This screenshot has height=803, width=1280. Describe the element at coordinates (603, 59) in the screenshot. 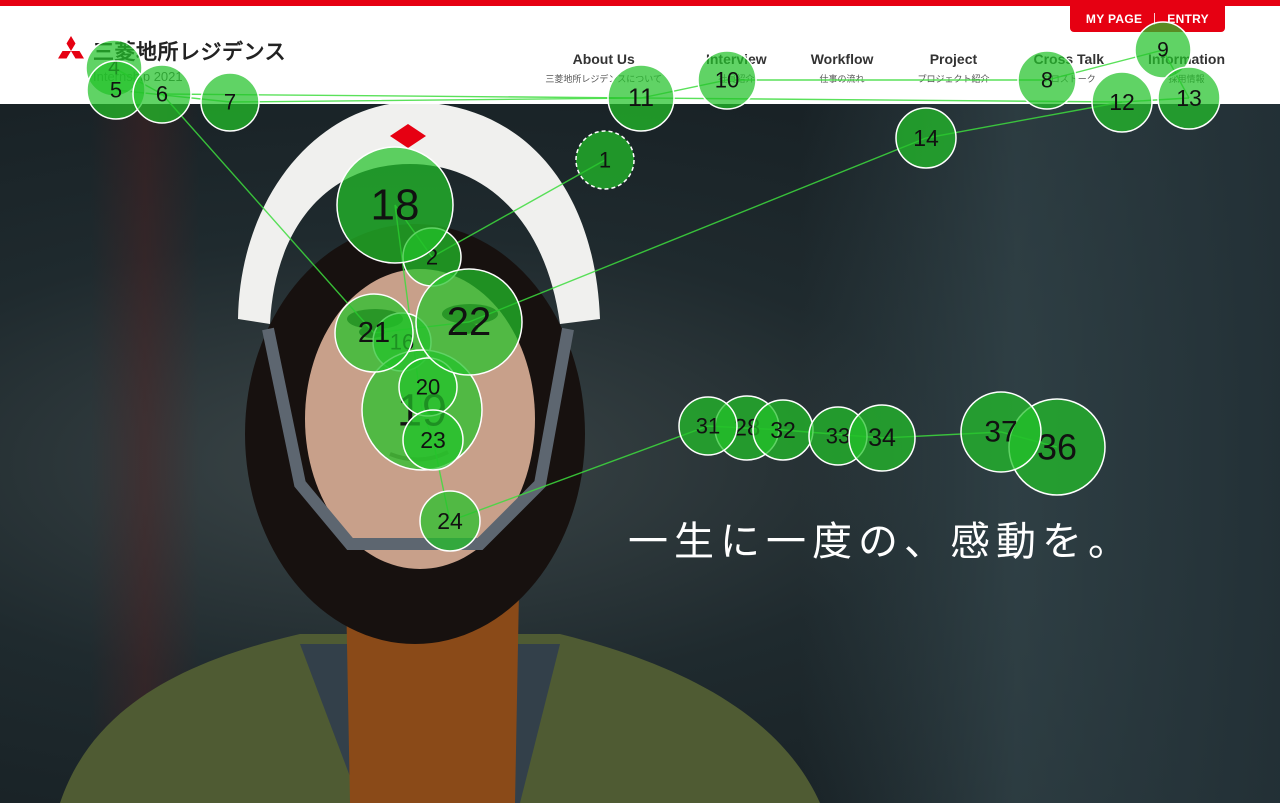

I see `nav-label-en: About Us` at that location.